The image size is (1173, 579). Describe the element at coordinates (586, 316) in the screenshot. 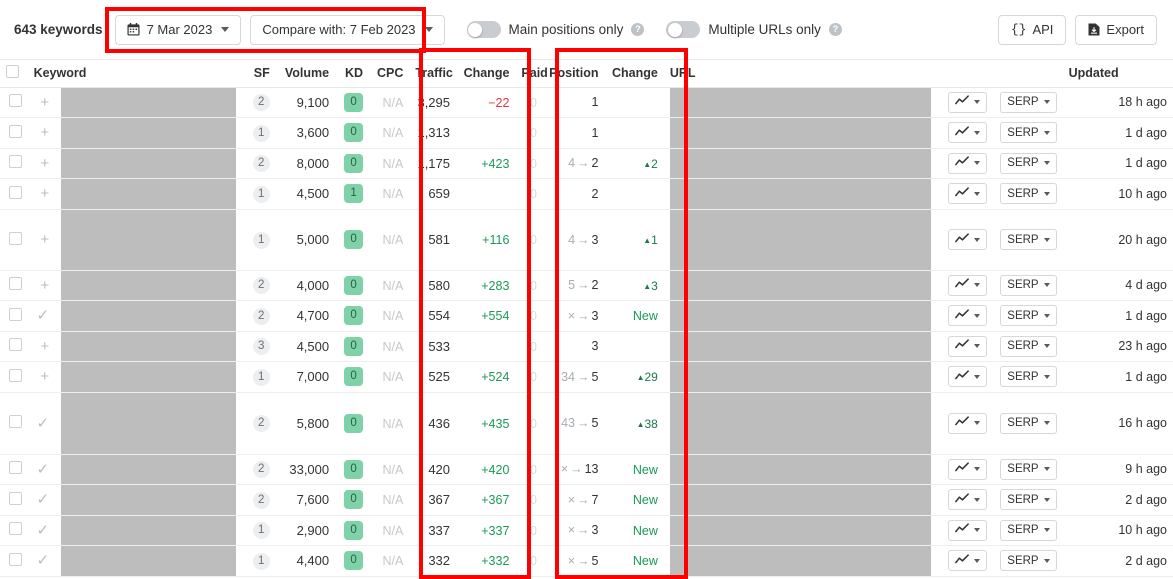

I see `table-row: ✓ 2 4,700 0 N/A 554 +554 0 × → 3 New SERP 1 d ago` at that location.